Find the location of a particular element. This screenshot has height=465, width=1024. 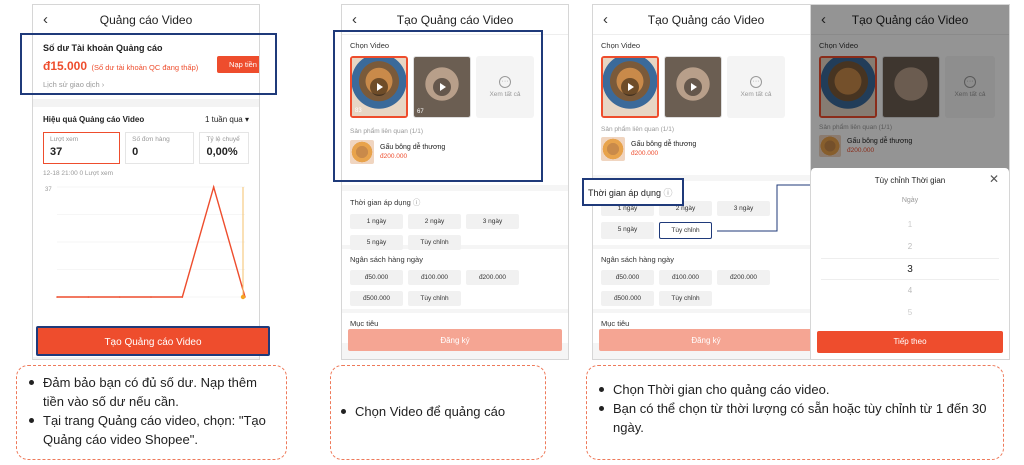

views-chart: 37 is located at coordinates (145, 242).